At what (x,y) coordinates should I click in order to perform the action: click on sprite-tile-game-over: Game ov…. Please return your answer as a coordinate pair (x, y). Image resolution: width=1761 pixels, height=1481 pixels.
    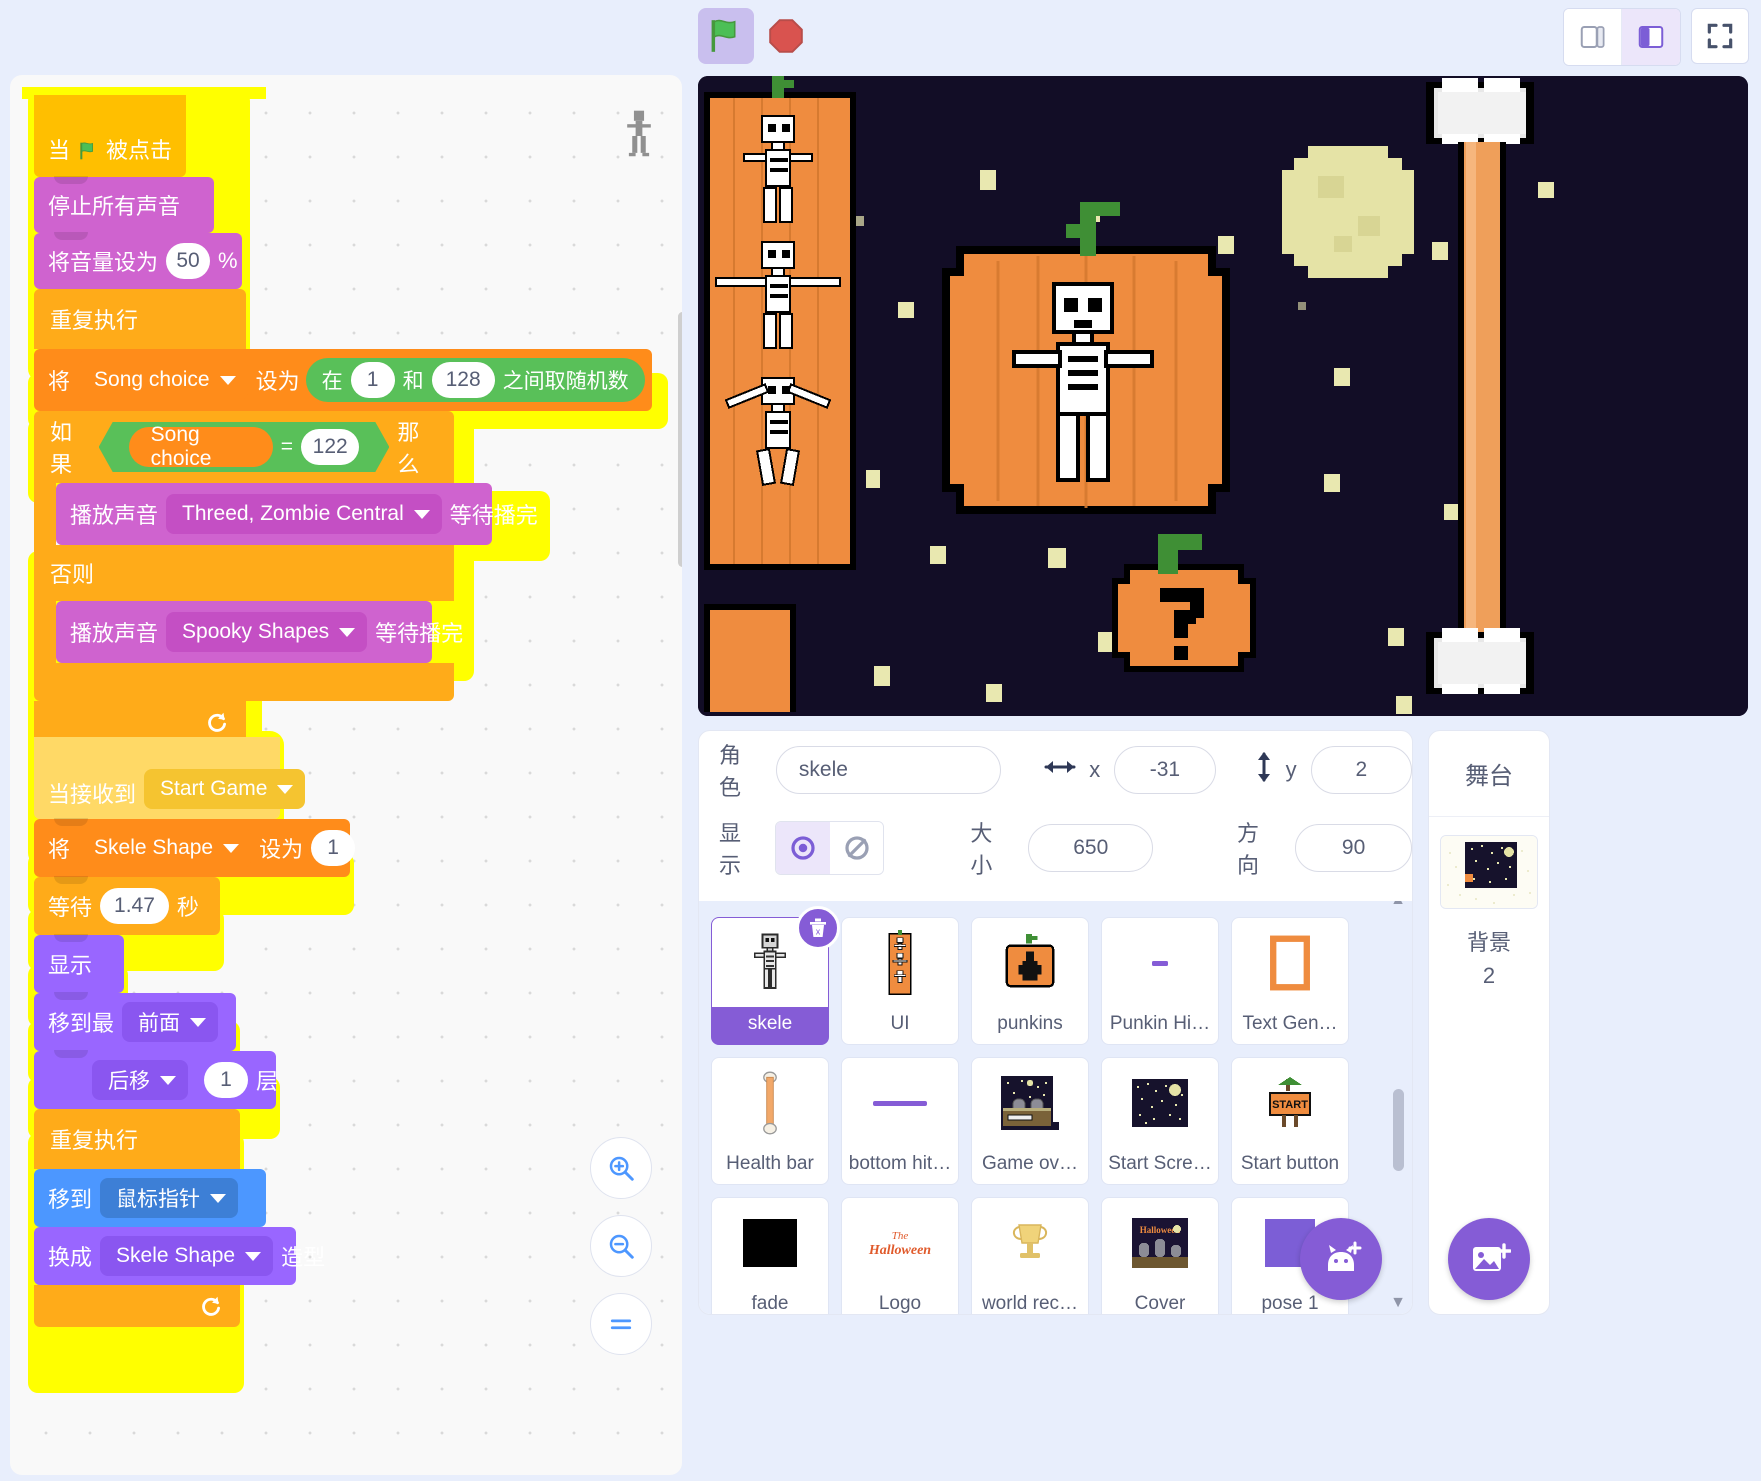
    Looking at the image, I should click on (1030, 1121).